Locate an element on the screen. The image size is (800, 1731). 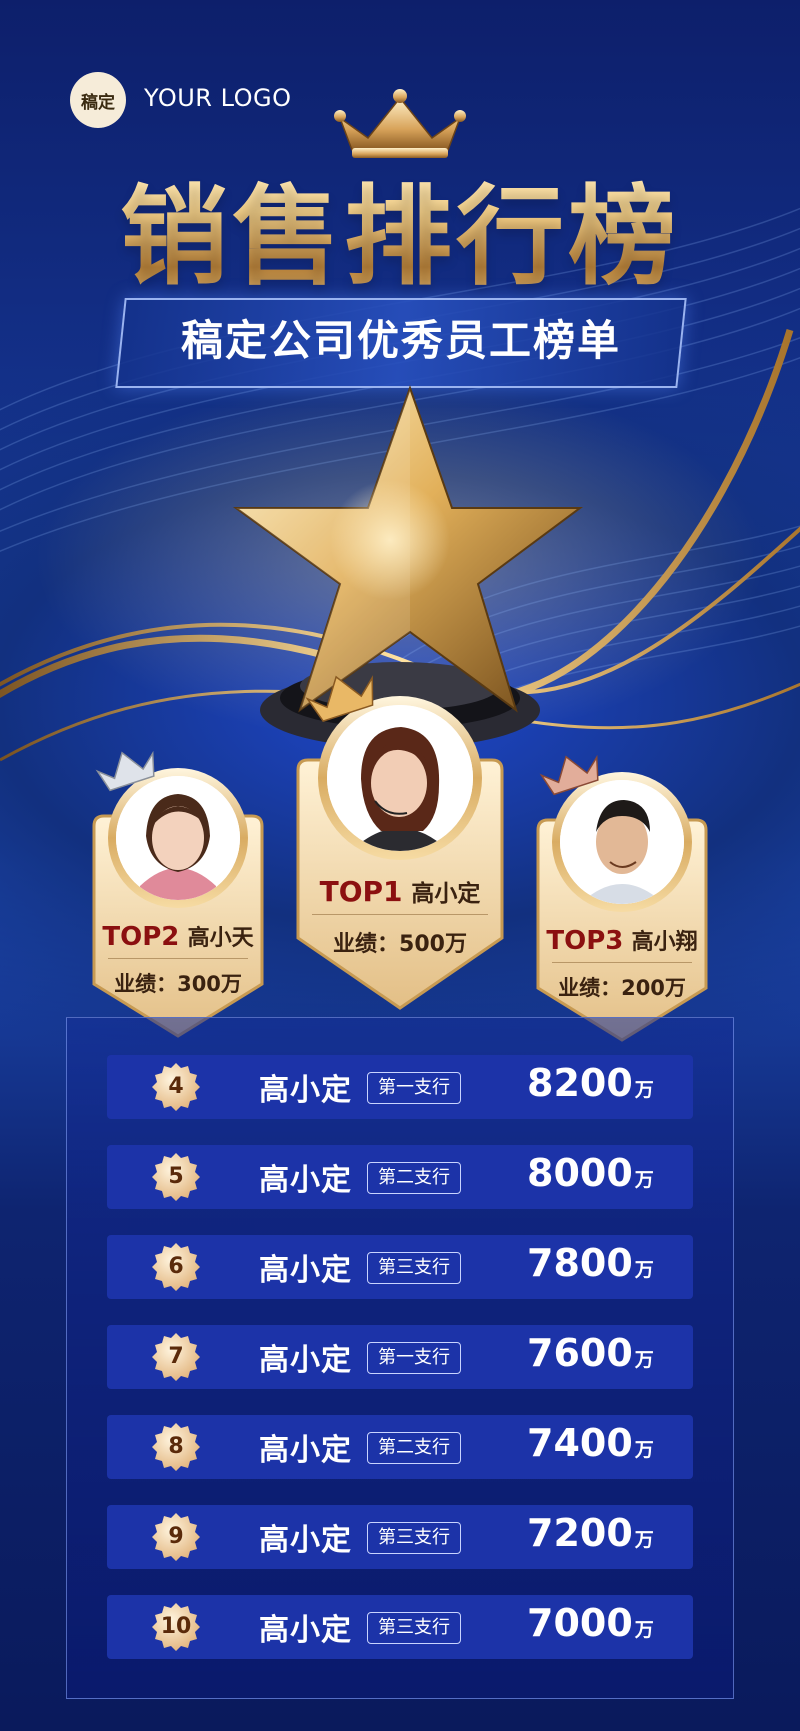
amount-value: 8000 is located at coordinates (580, 1173).